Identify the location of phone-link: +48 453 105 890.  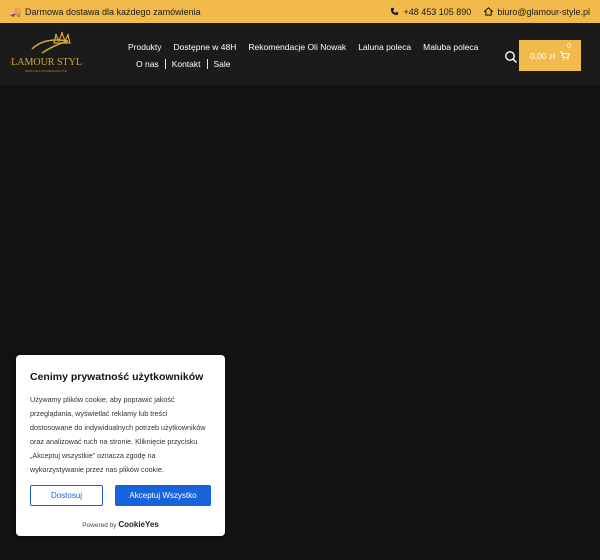
(431, 11).